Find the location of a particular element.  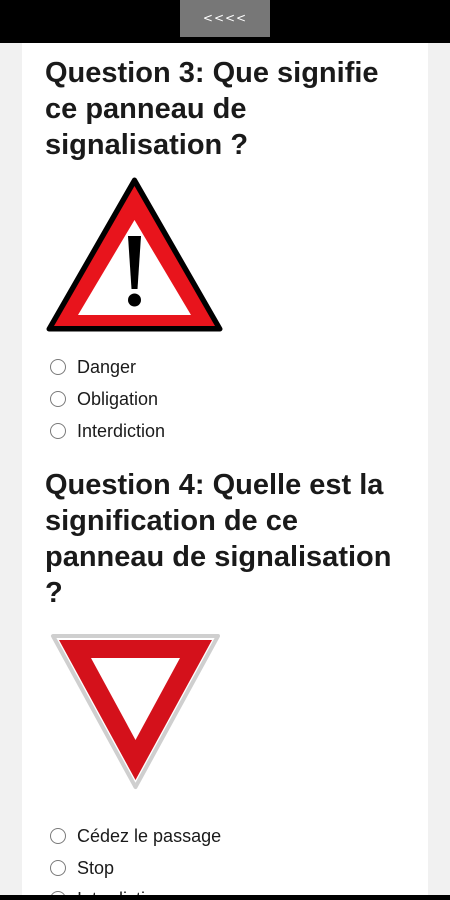

q3-option-danger: Danger is located at coordinates (93, 367).